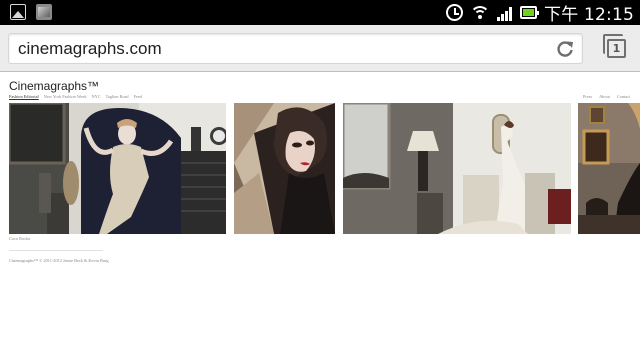  What do you see at coordinates (623, 96) in the screenshot?
I see `nav-link-contact: Contact` at bounding box center [623, 96].